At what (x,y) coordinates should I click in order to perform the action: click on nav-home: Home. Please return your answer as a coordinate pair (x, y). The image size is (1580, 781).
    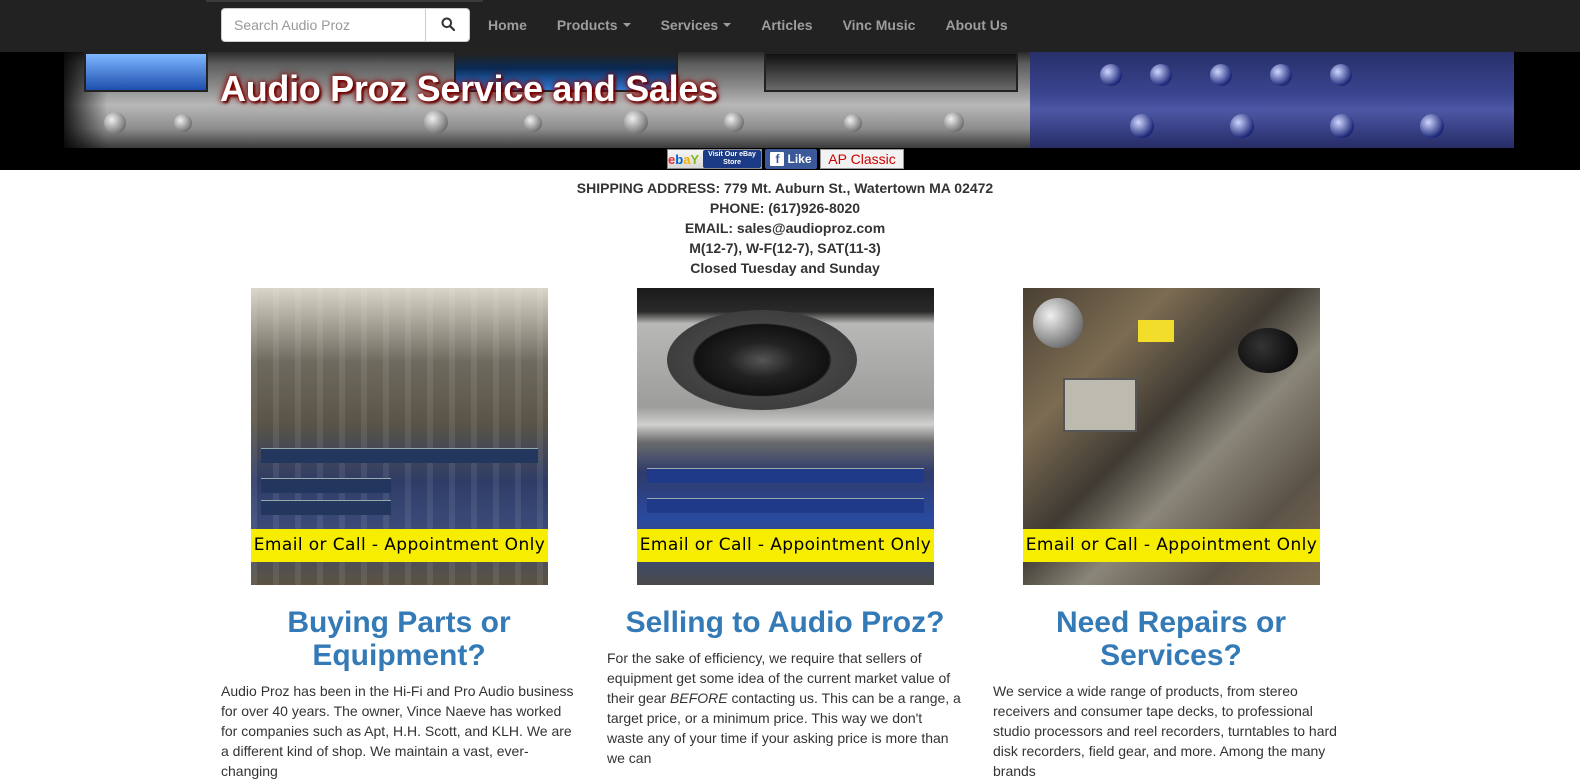
    Looking at the image, I should click on (507, 25).